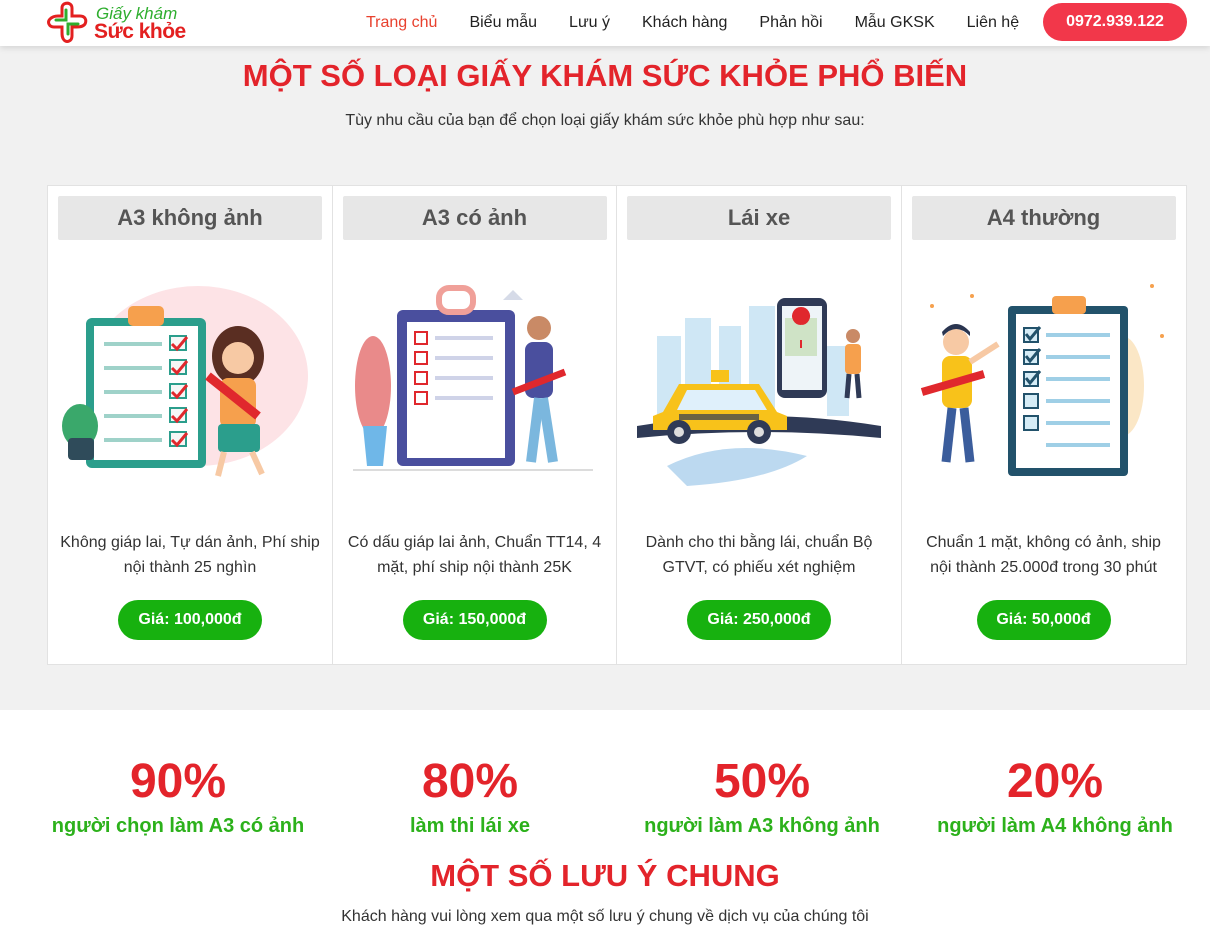 The height and width of the screenshot is (928, 1210). Describe the element at coordinates (993, 23) in the screenshot. I see `nav-item-lien-he: Liên hệ` at that location.